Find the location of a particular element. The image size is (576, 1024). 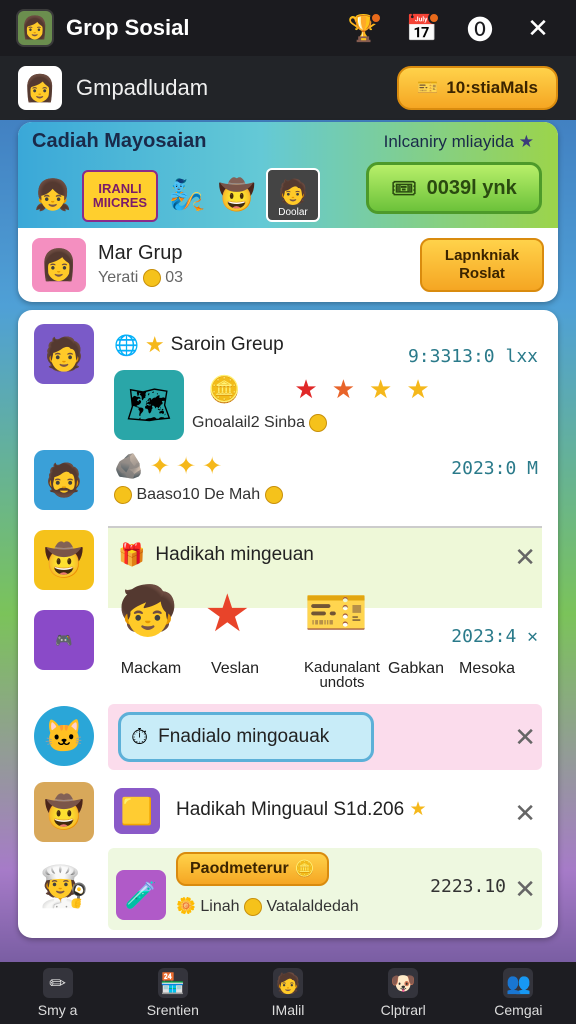

map-icon: 🗺 is located at coordinates (149, 405).